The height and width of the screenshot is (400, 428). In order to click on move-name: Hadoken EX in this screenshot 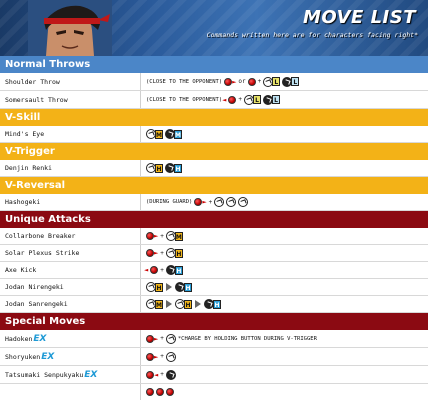, I will do `click(70, 338)`.